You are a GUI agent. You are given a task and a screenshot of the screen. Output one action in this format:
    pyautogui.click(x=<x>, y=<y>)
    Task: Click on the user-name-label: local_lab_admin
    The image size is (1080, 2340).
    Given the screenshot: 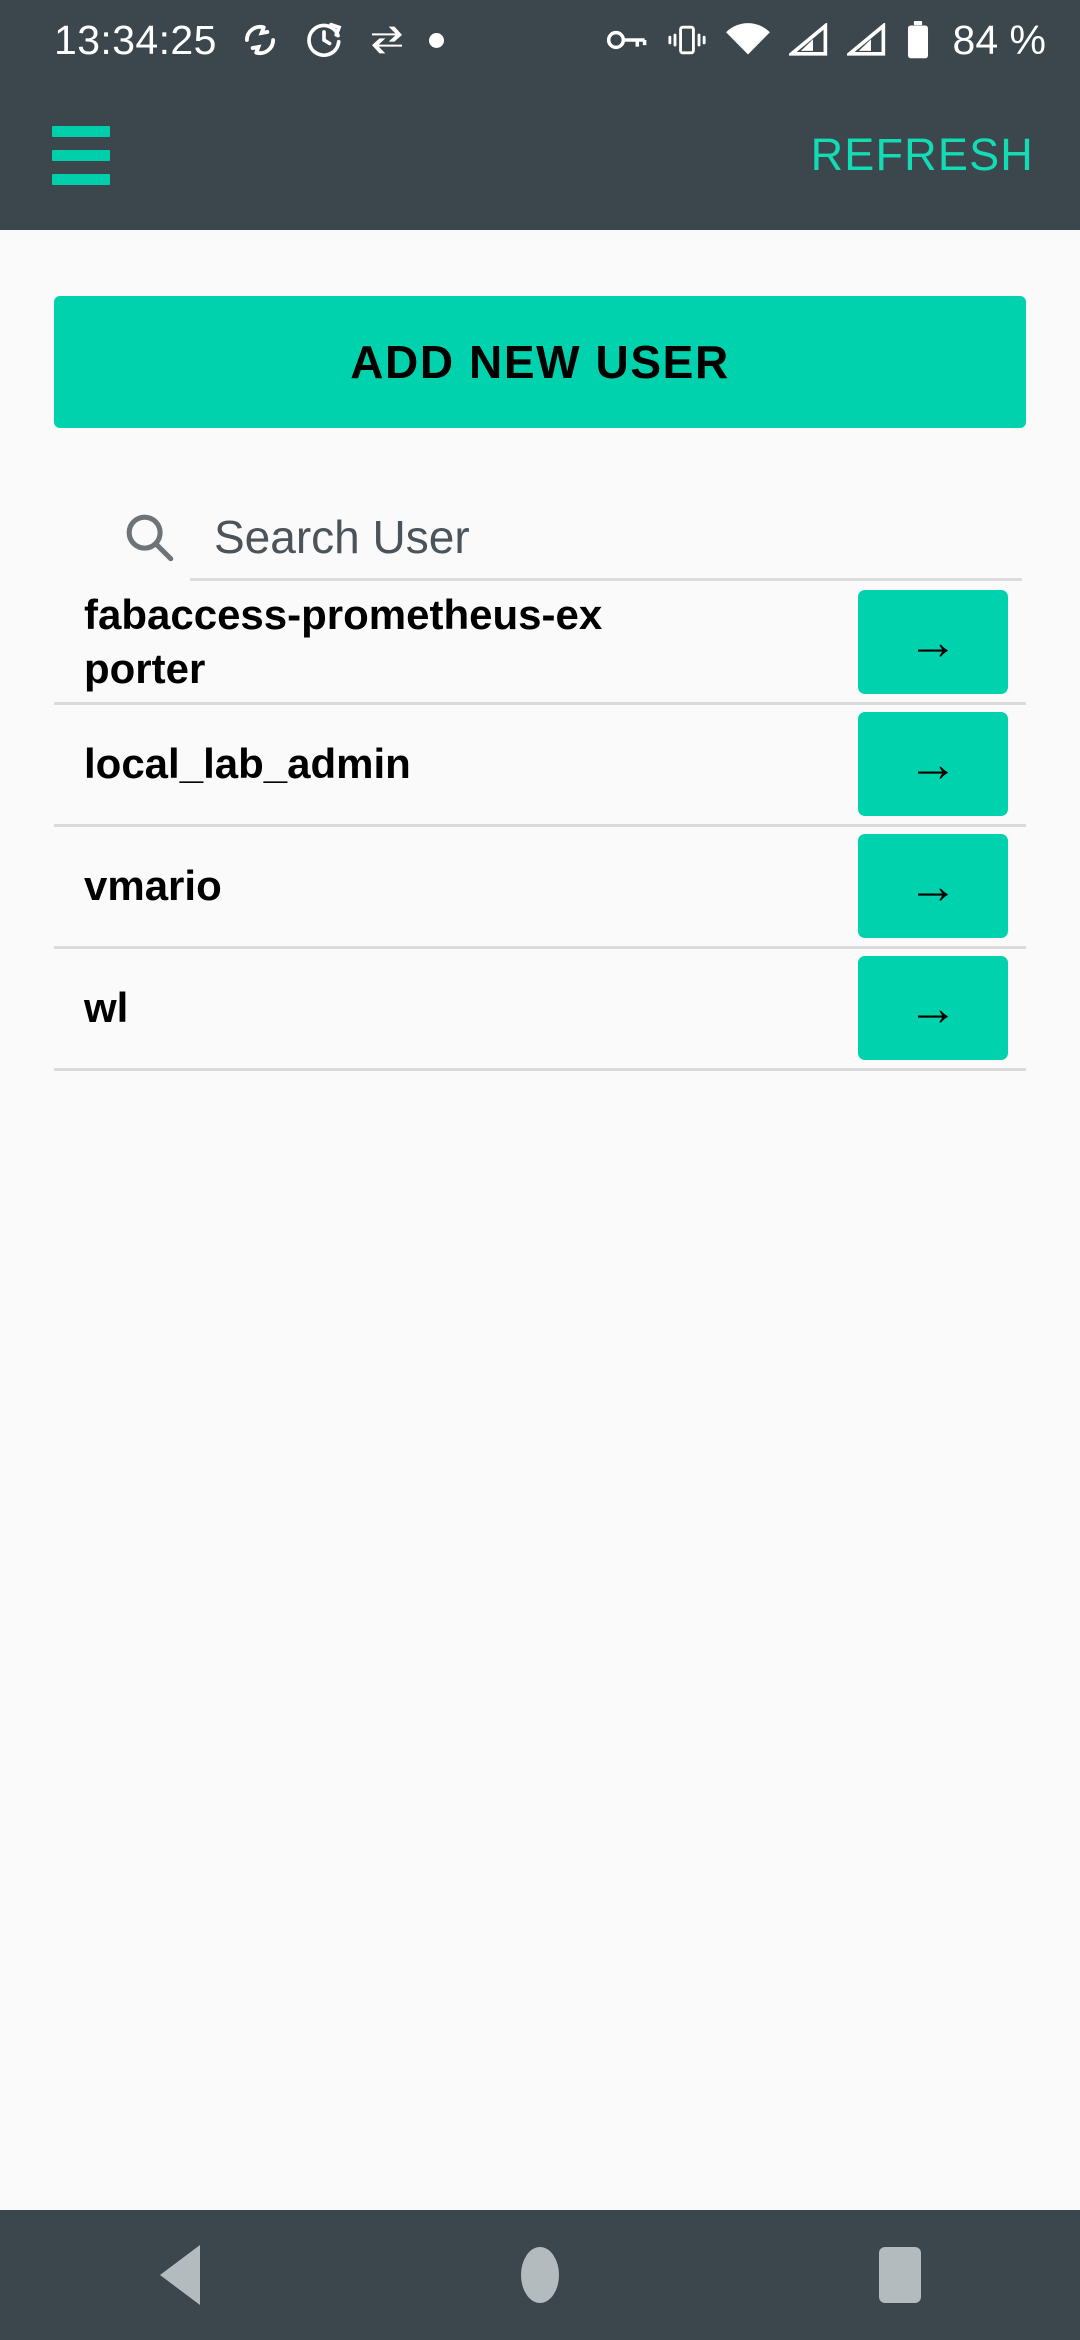 What is the action you would take?
    pyautogui.click(x=247, y=764)
    